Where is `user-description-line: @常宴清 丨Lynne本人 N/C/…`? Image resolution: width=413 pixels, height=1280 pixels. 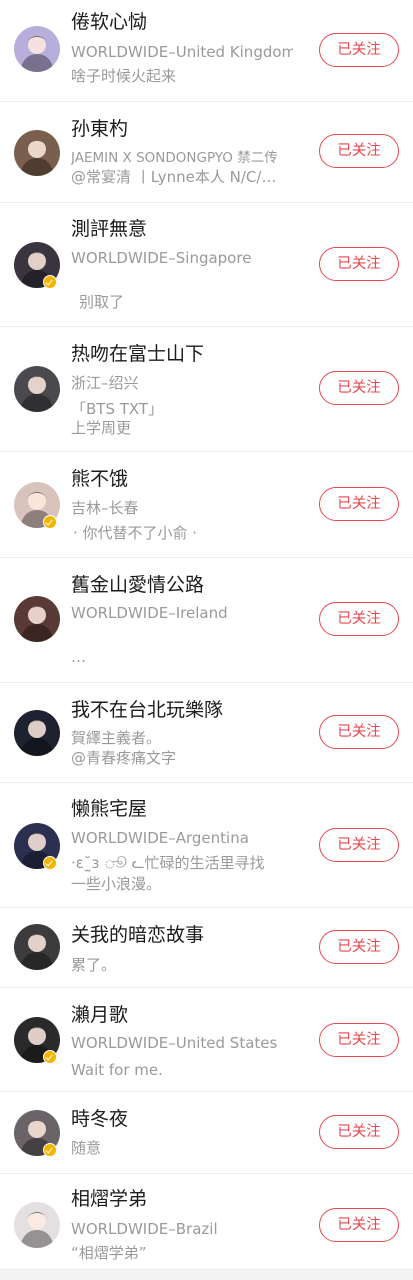
user-description-line: @常宴清 丨Lynne本人 N/C/… is located at coordinates (174, 177).